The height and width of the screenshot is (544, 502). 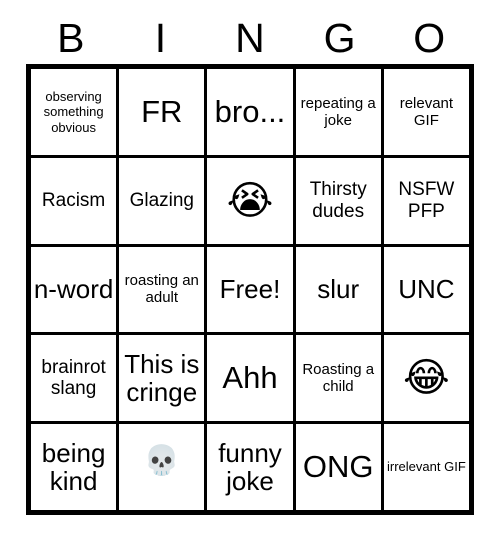 I want to click on bingo-header: B I N G O, so click(x=250, y=38).